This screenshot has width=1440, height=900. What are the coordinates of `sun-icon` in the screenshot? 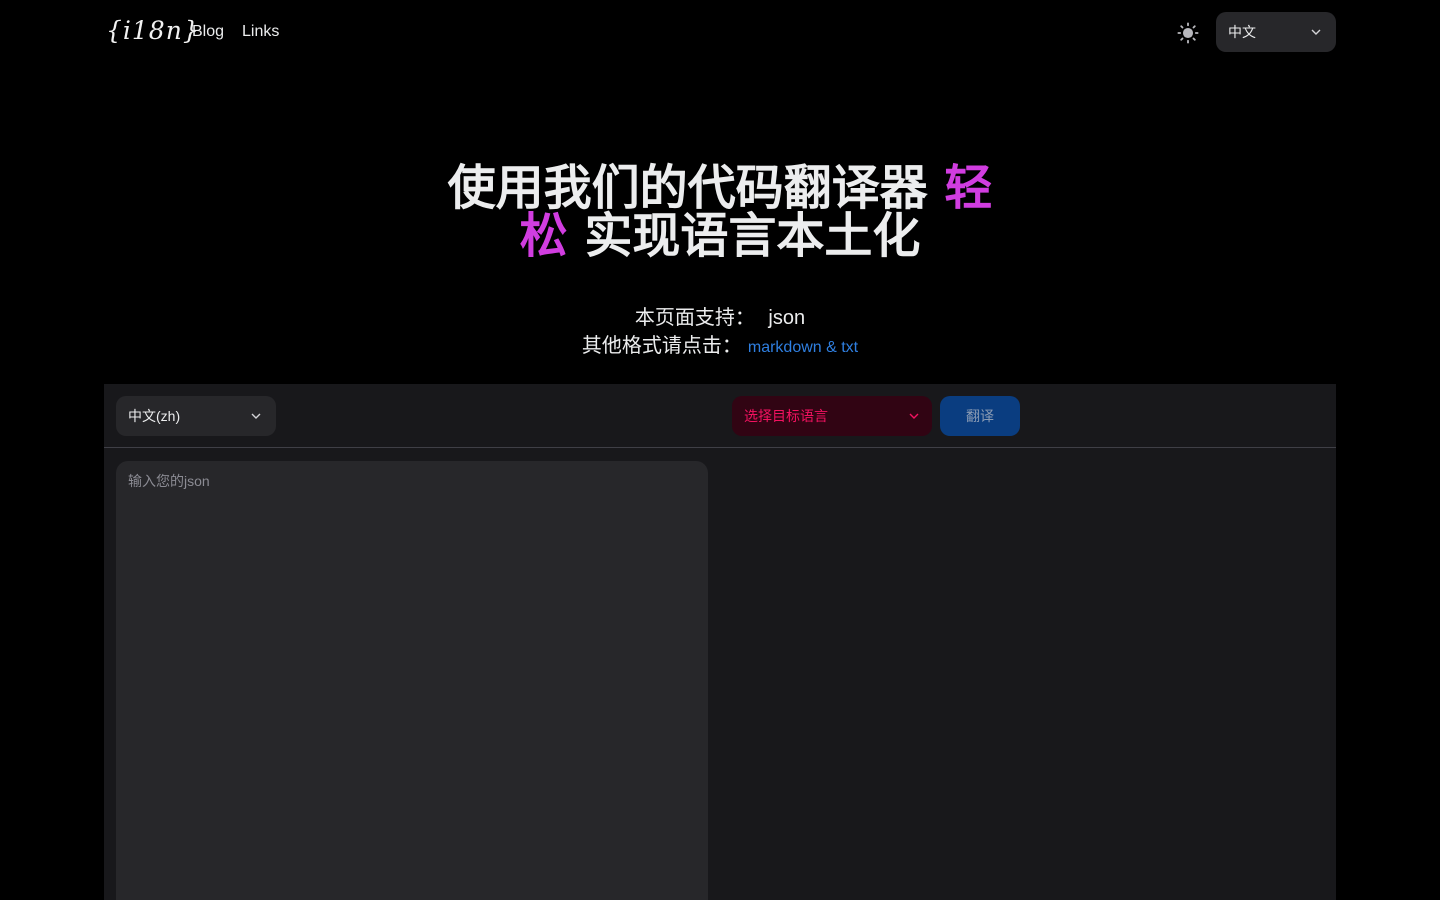 It's located at (1188, 33).